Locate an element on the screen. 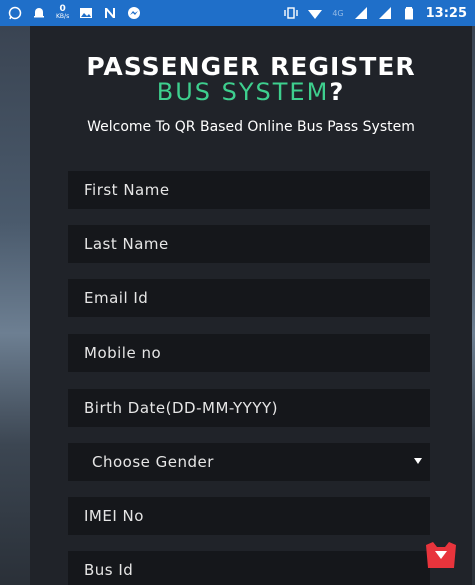 This screenshot has height=585, width=475. page-title: PASSENGER REGISTER is located at coordinates (251, 66).